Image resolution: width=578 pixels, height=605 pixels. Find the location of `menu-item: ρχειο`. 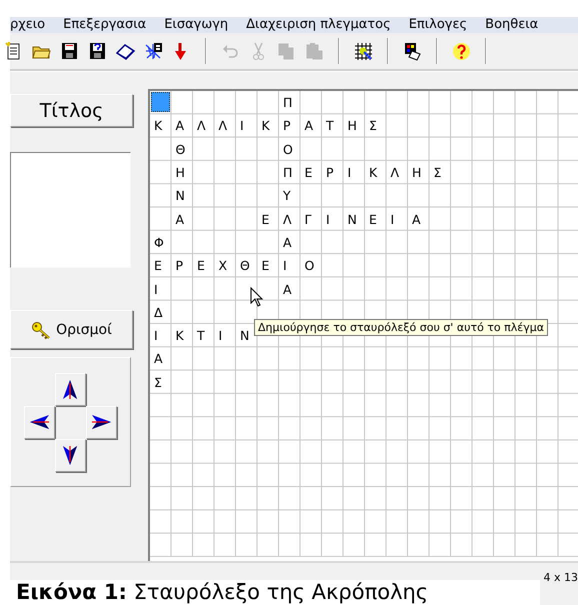

menu-item: ρχειο is located at coordinates (32, 25).